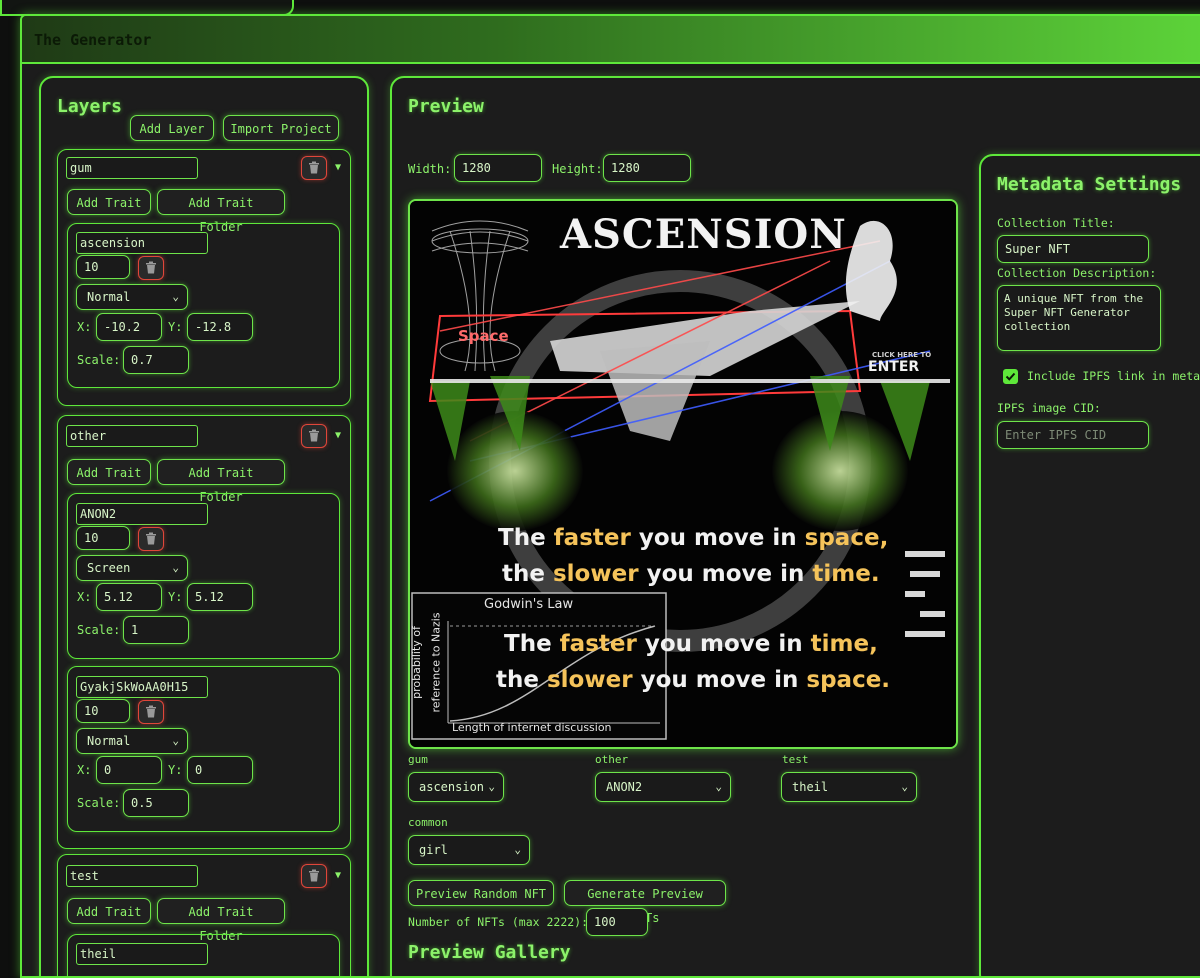 The height and width of the screenshot is (978, 1200). What do you see at coordinates (532, 644) in the screenshot?
I see `art-text-segment: The` at bounding box center [532, 644].